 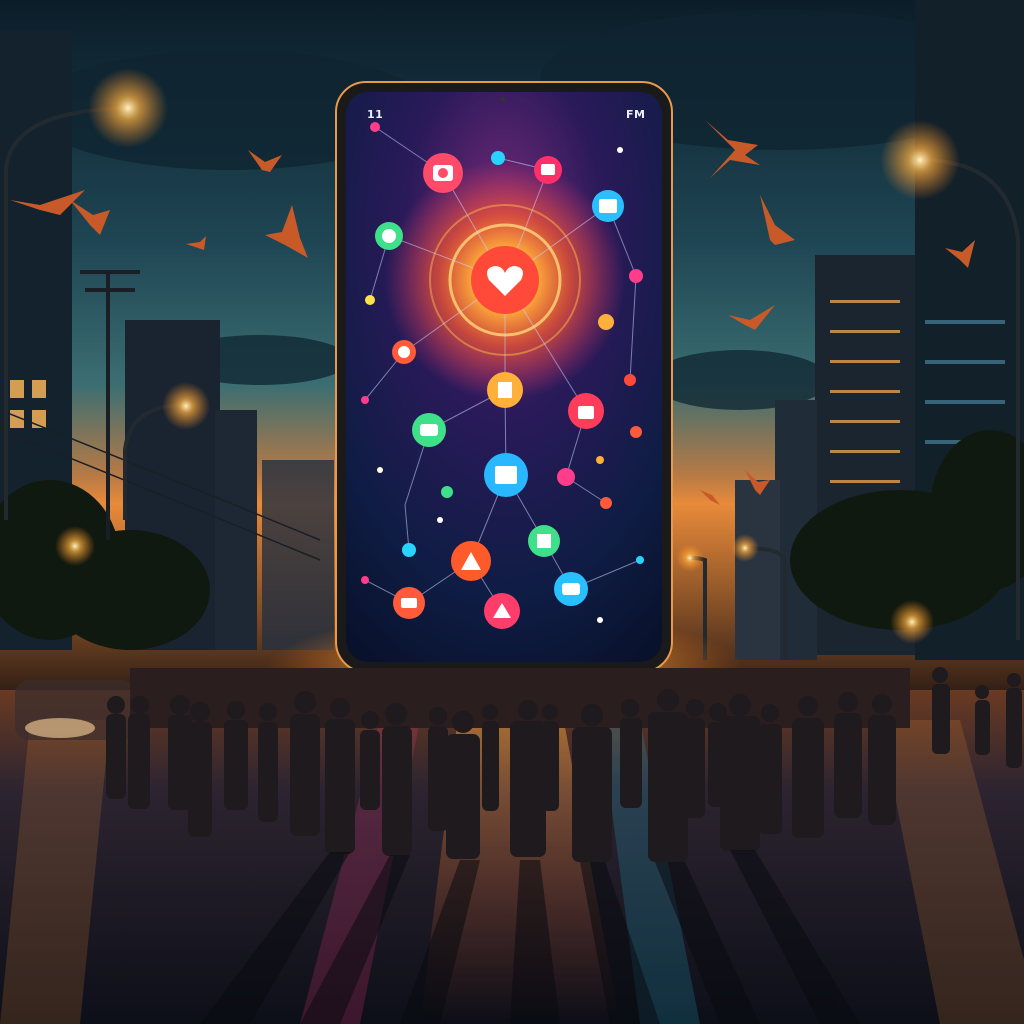 I want to click on mail-icon, so click(x=566, y=477).